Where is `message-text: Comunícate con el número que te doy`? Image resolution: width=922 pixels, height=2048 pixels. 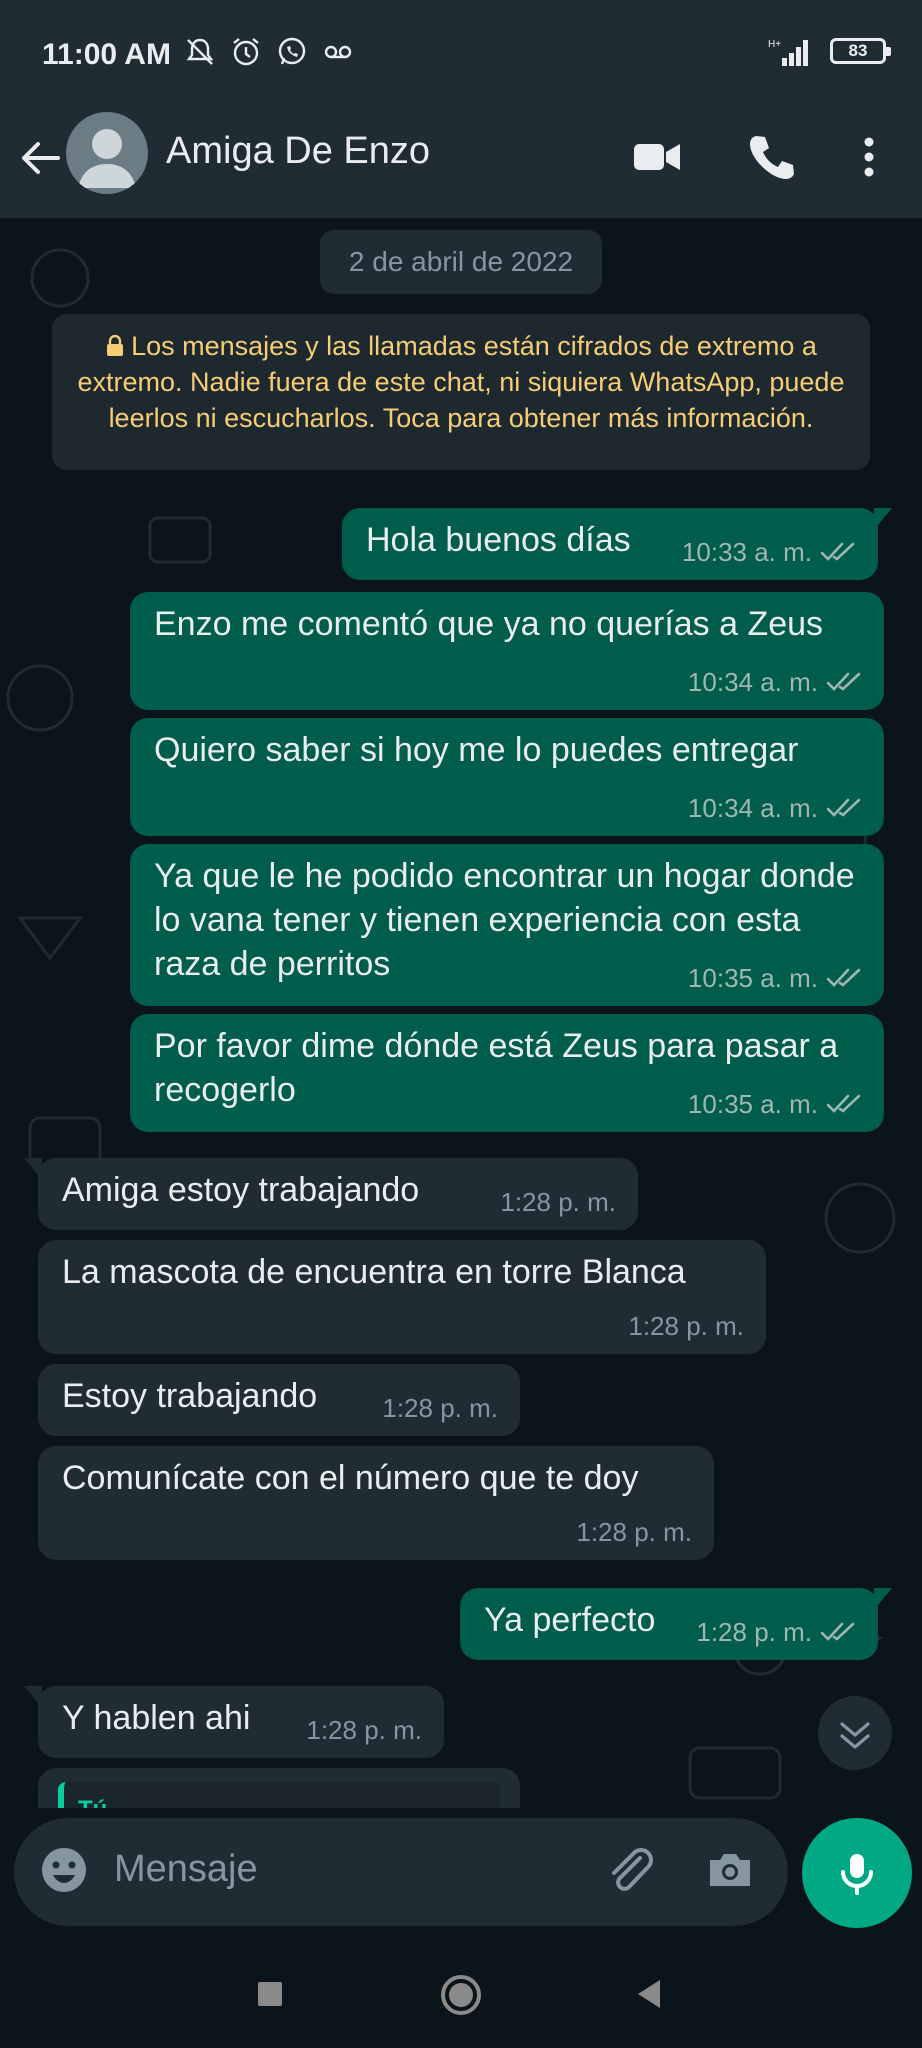 message-text: Comunícate con el número que te doy is located at coordinates (350, 1478).